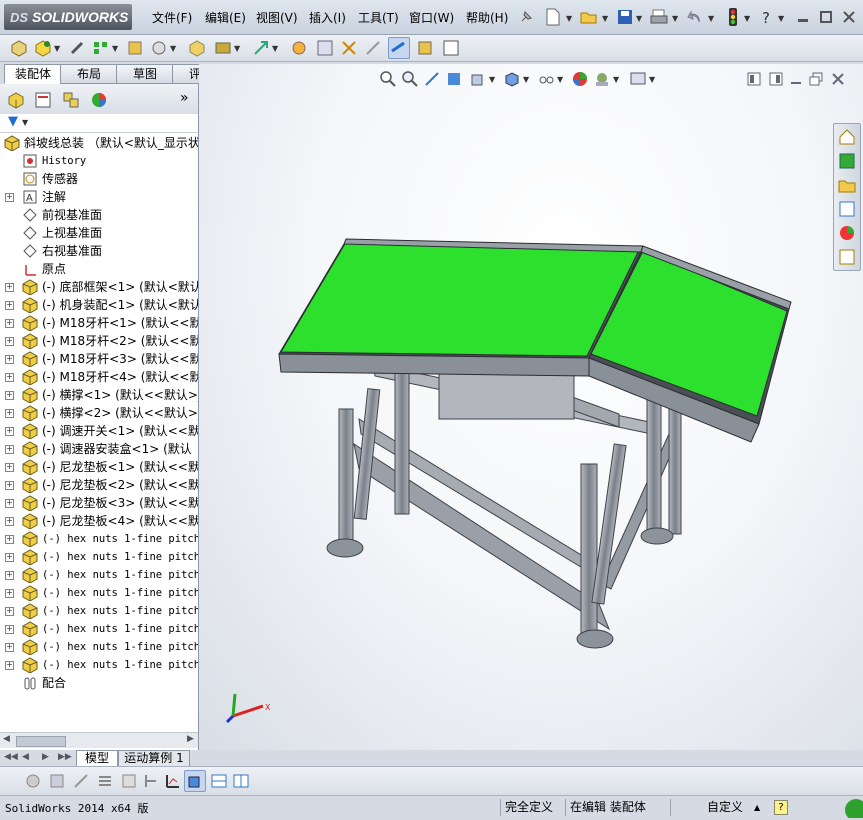 The height and width of the screenshot is (820, 863). What do you see at coordinates (81, 781) in the screenshot?
I see `motor-icon` at bounding box center [81, 781].